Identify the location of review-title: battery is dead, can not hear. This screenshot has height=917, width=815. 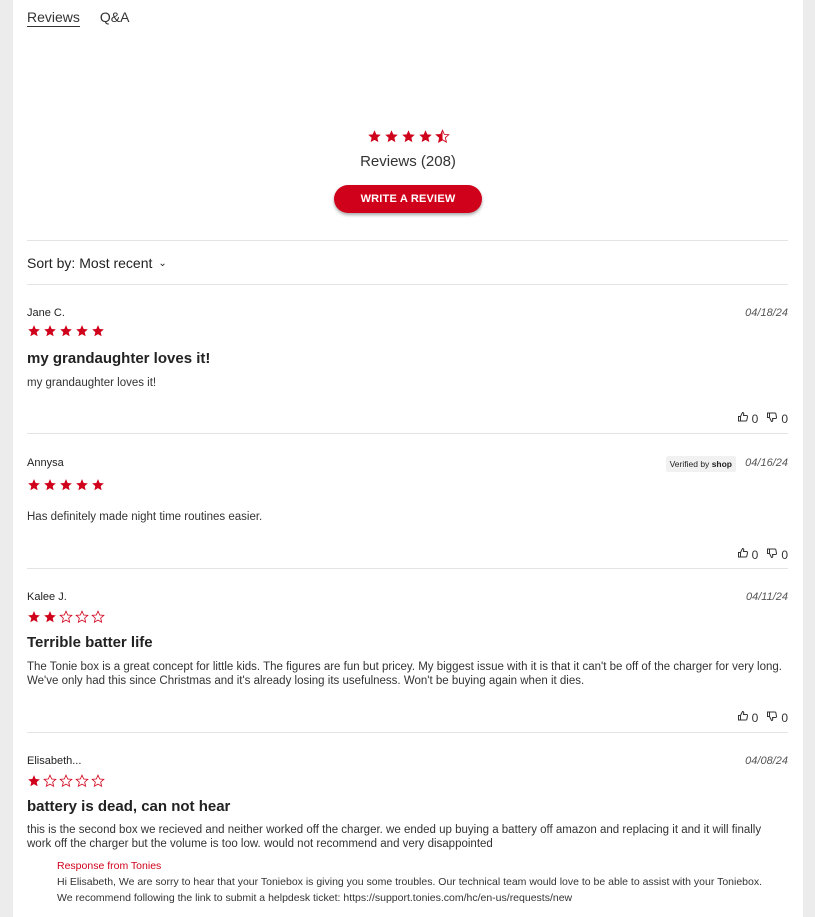
(129, 806).